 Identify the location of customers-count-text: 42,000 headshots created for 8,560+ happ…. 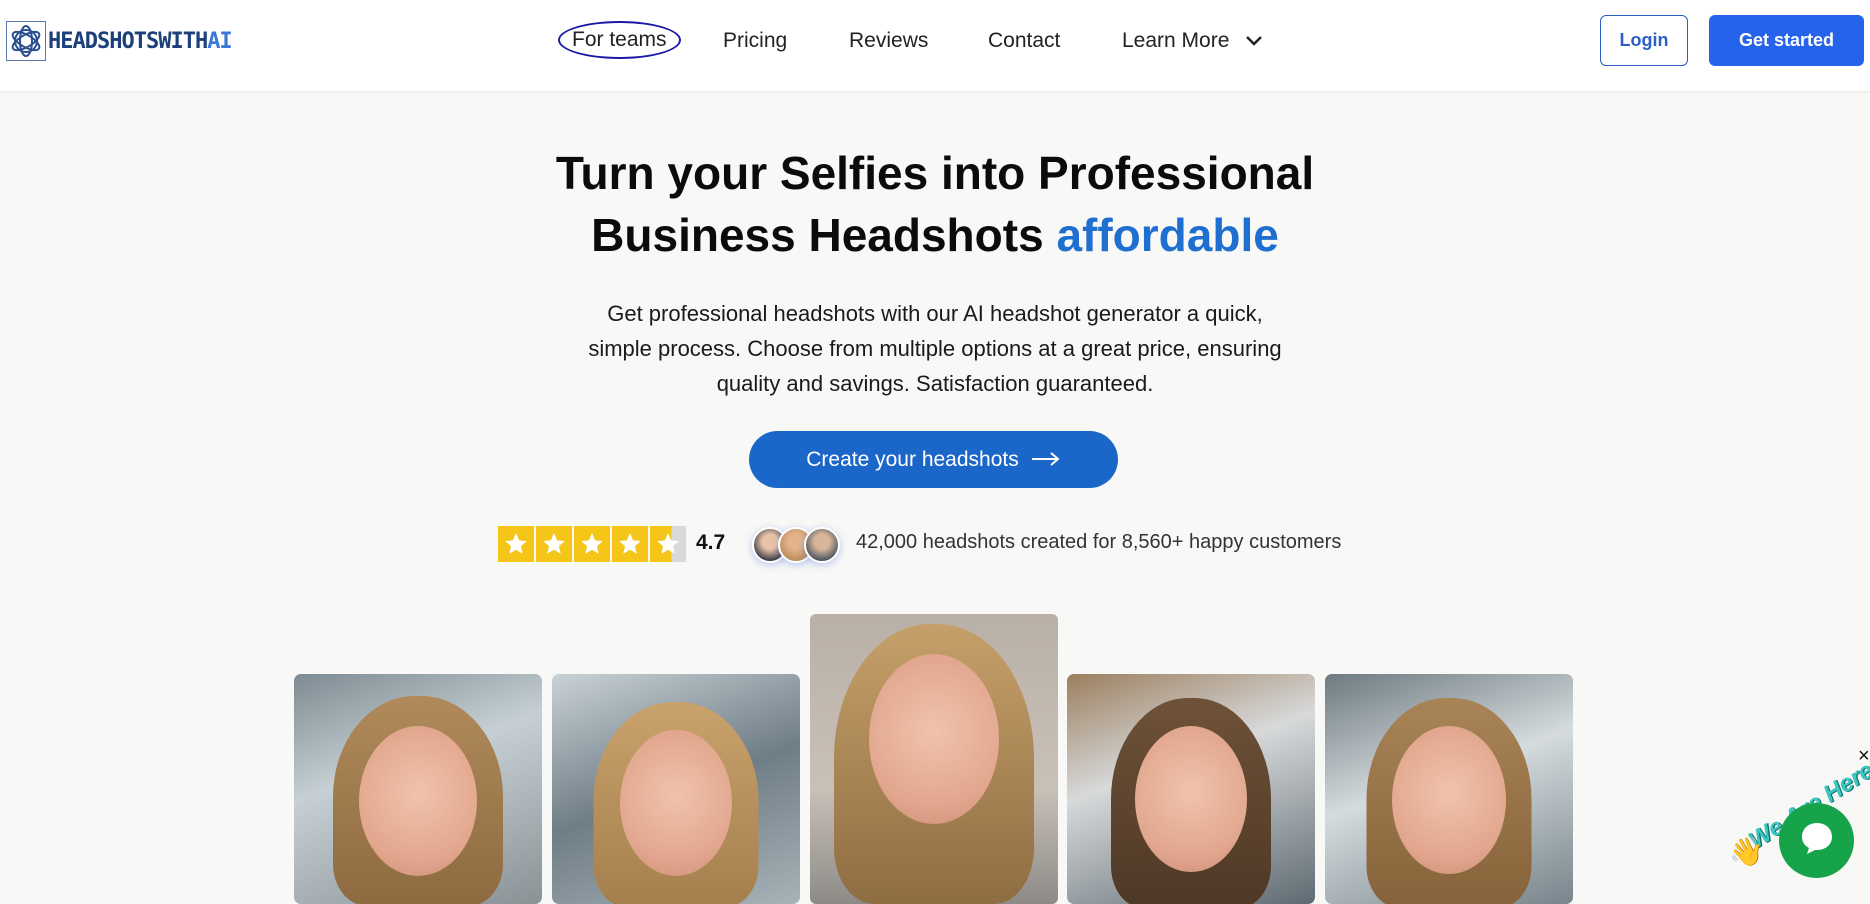
(1099, 542).